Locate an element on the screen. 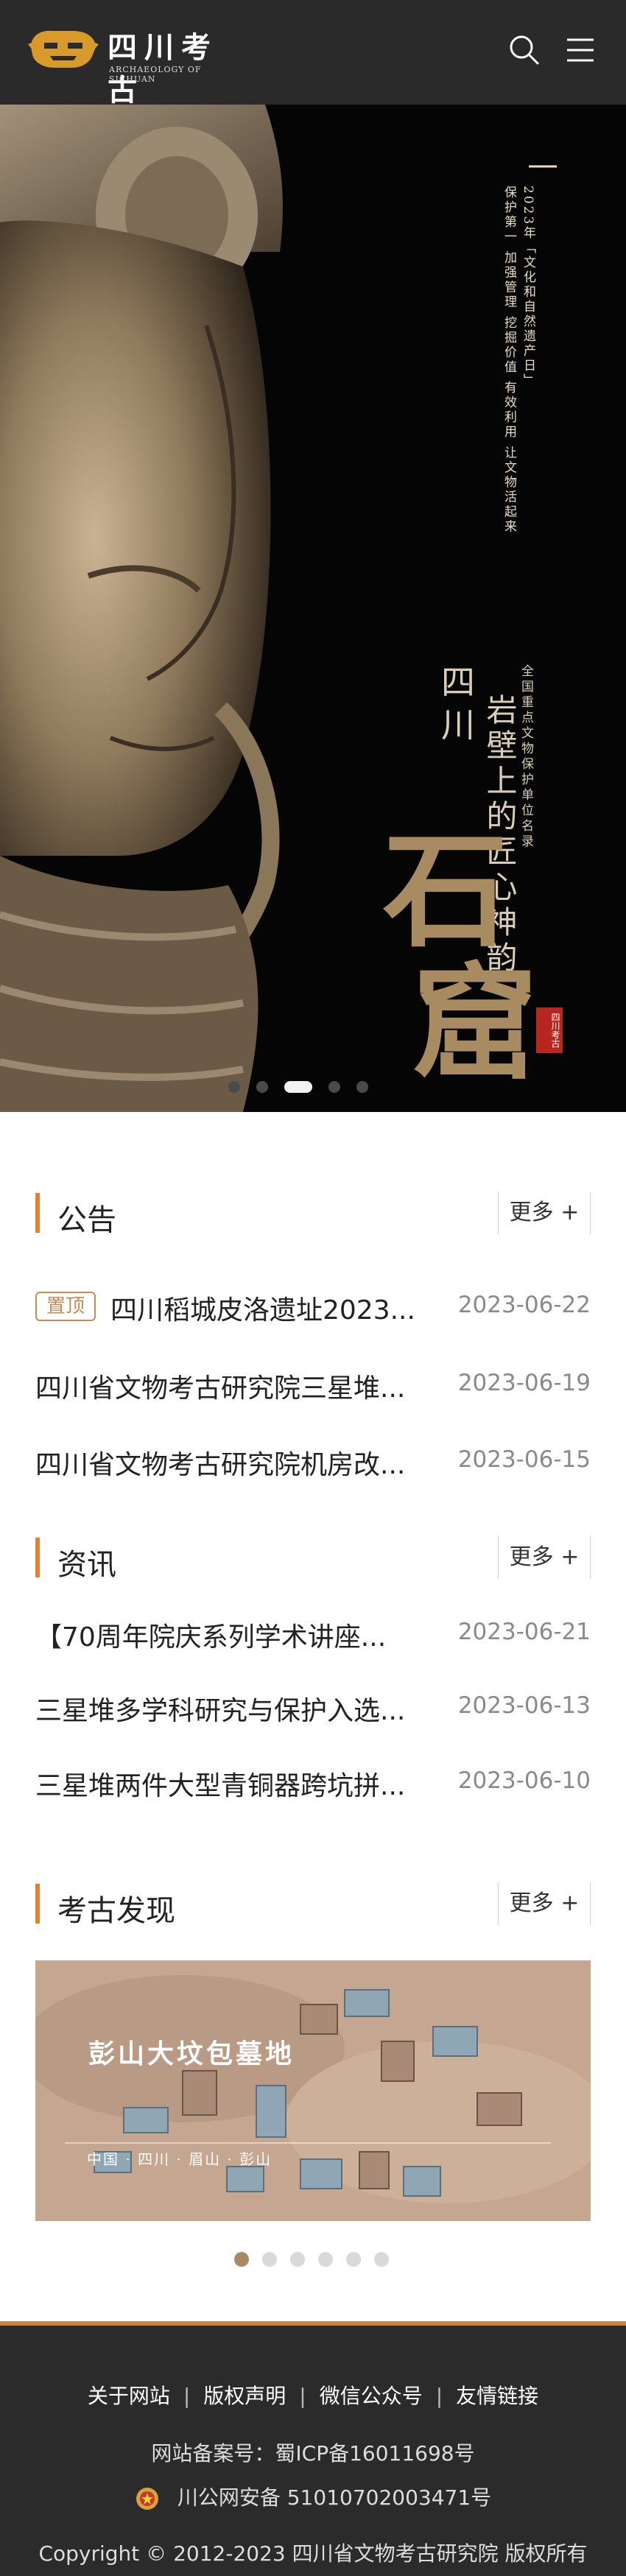 The image size is (626, 2576). footer-links: 关于网站 | 版权声明 | 微信公众号 | 友情链接 is located at coordinates (313, 2396).